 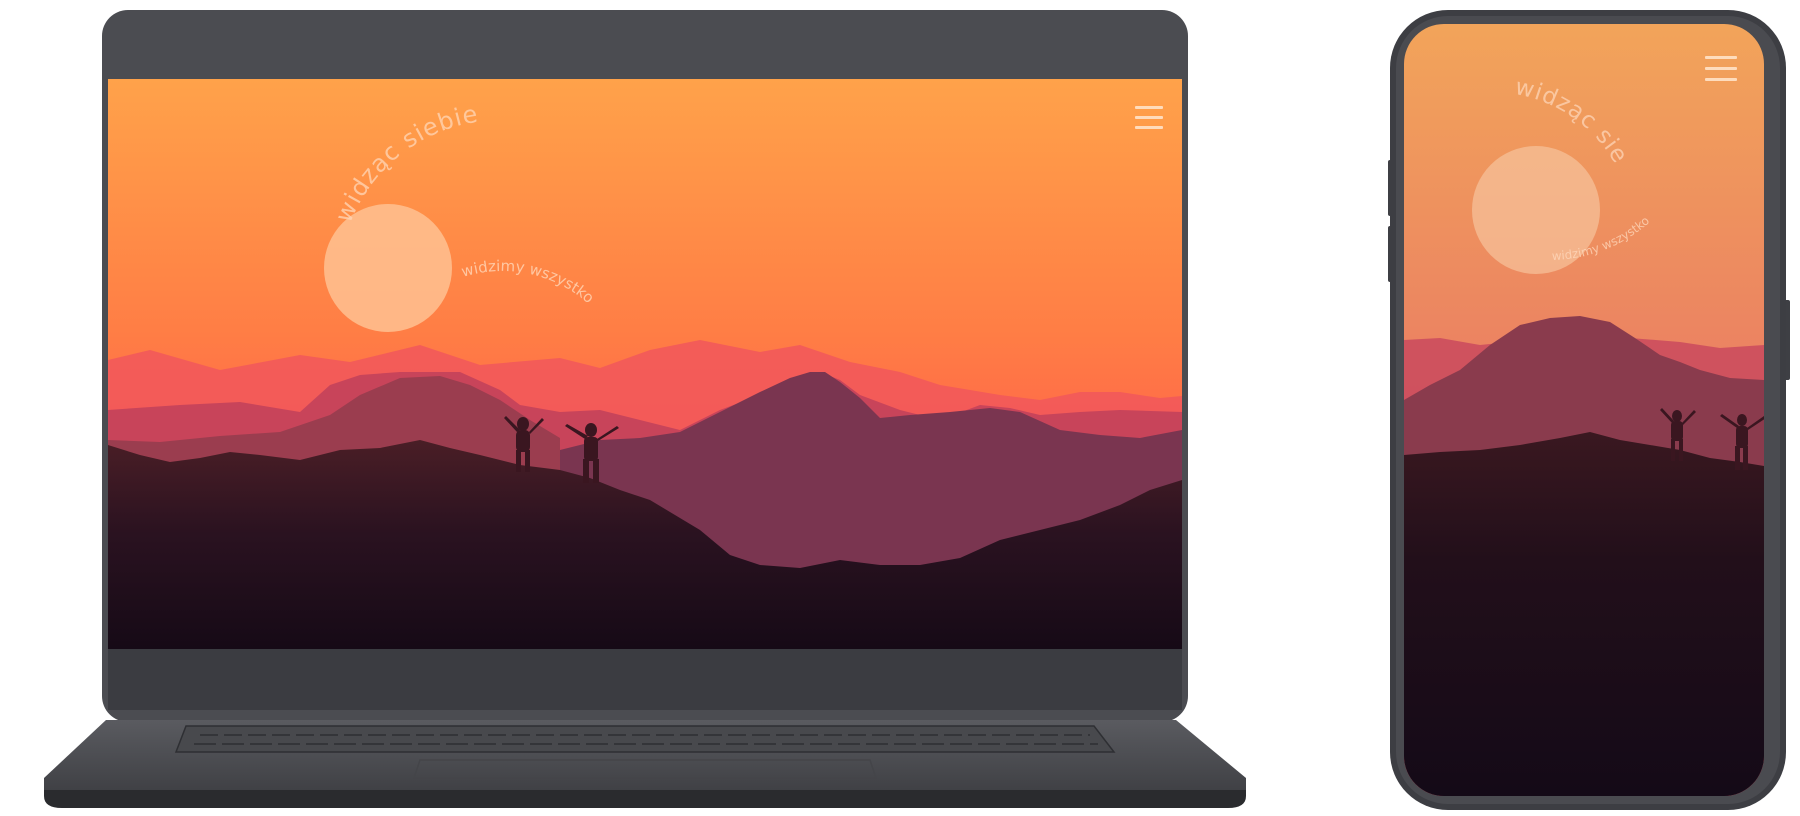 I want to click on laptop-screen-text: widząc siebie widzimy wszystko, so click(x=464, y=203).